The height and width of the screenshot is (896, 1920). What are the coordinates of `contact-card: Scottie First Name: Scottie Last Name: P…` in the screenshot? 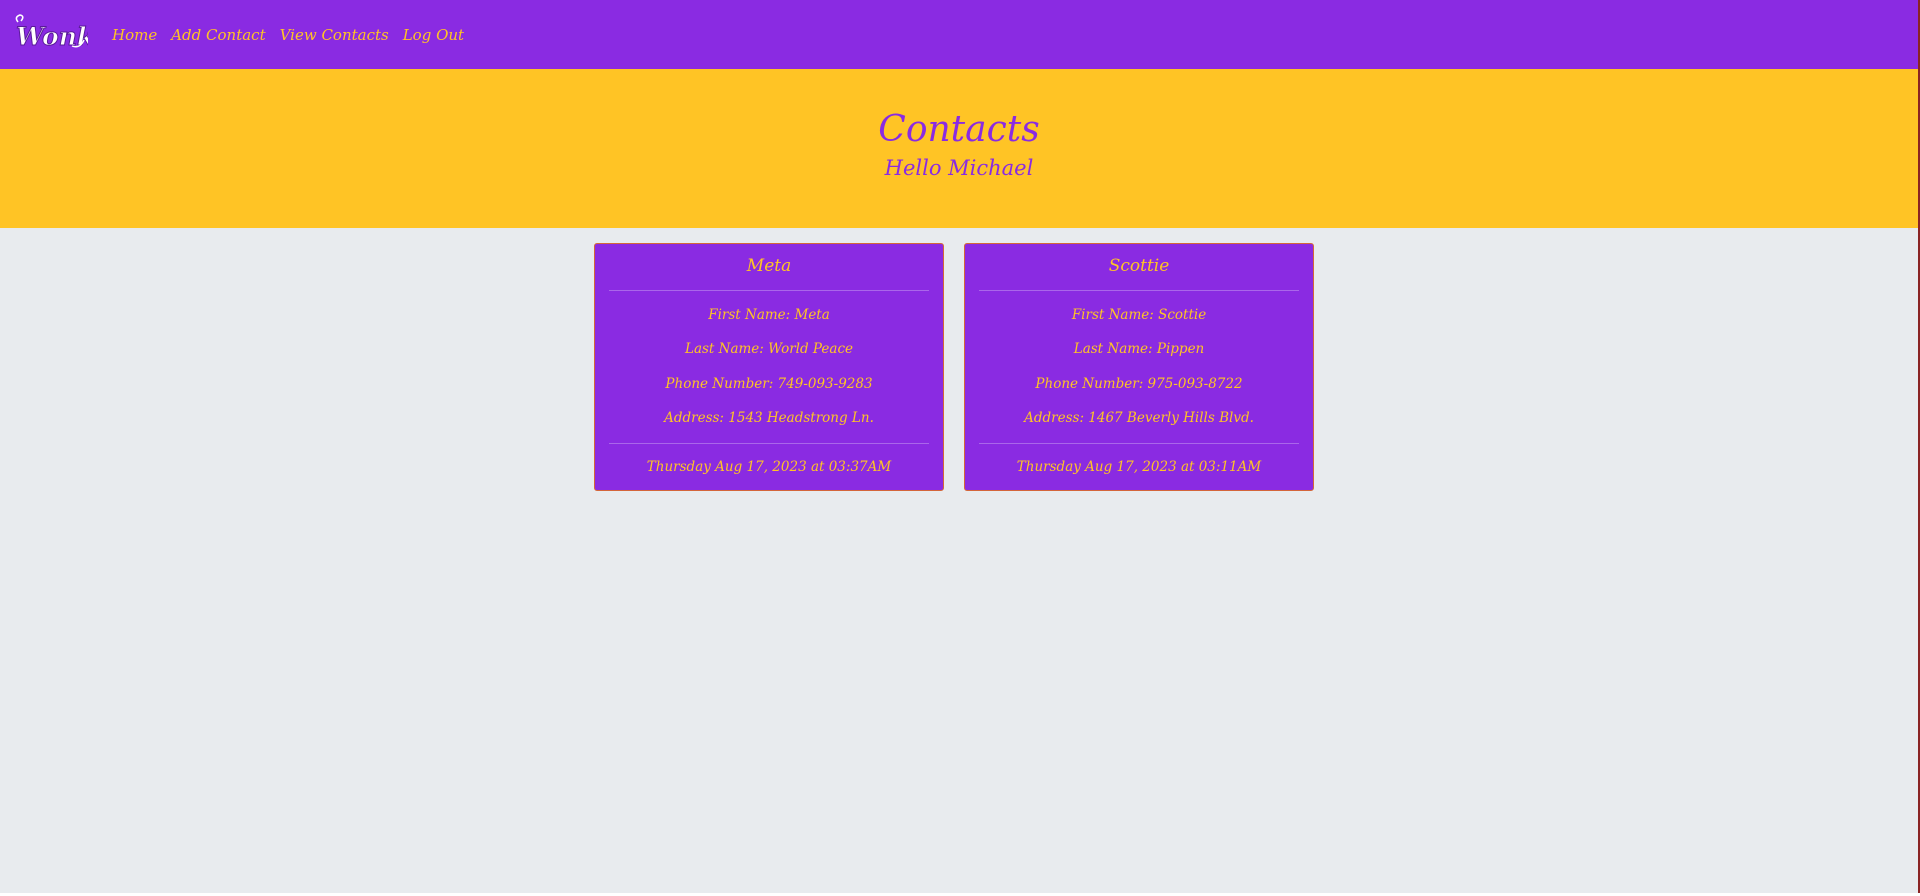 It's located at (1139, 367).